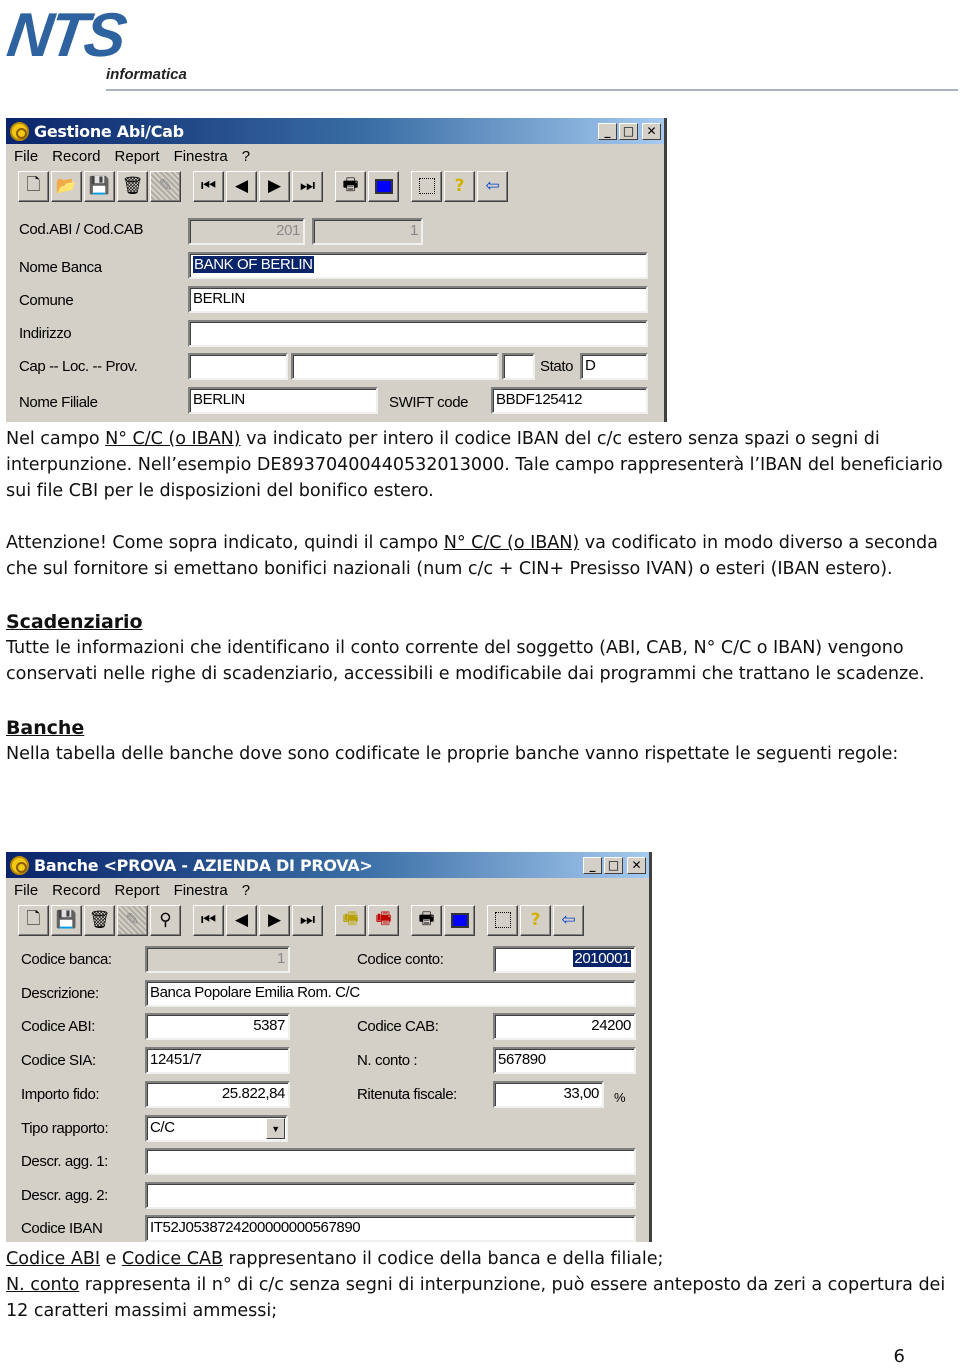 This screenshot has height=1369, width=960. What do you see at coordinates (217, 1094) in the screenshot?
I see `importo-fido-field: 25.822,84` at bounding box center [217, 1094].